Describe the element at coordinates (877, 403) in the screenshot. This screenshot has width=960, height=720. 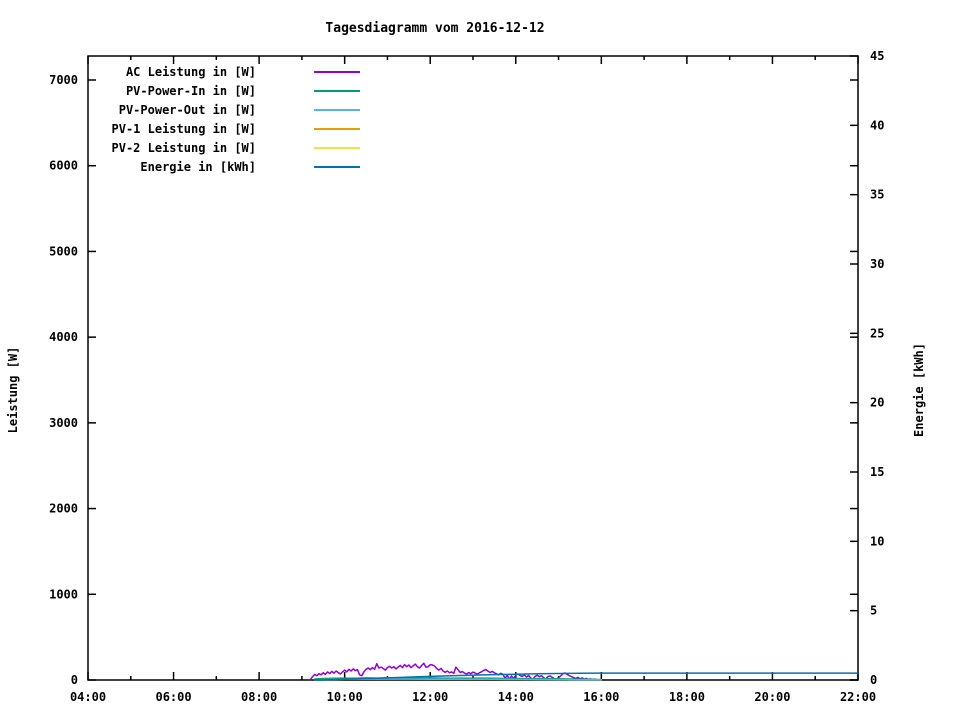
I see `y2-tick-label: 20` at that location.